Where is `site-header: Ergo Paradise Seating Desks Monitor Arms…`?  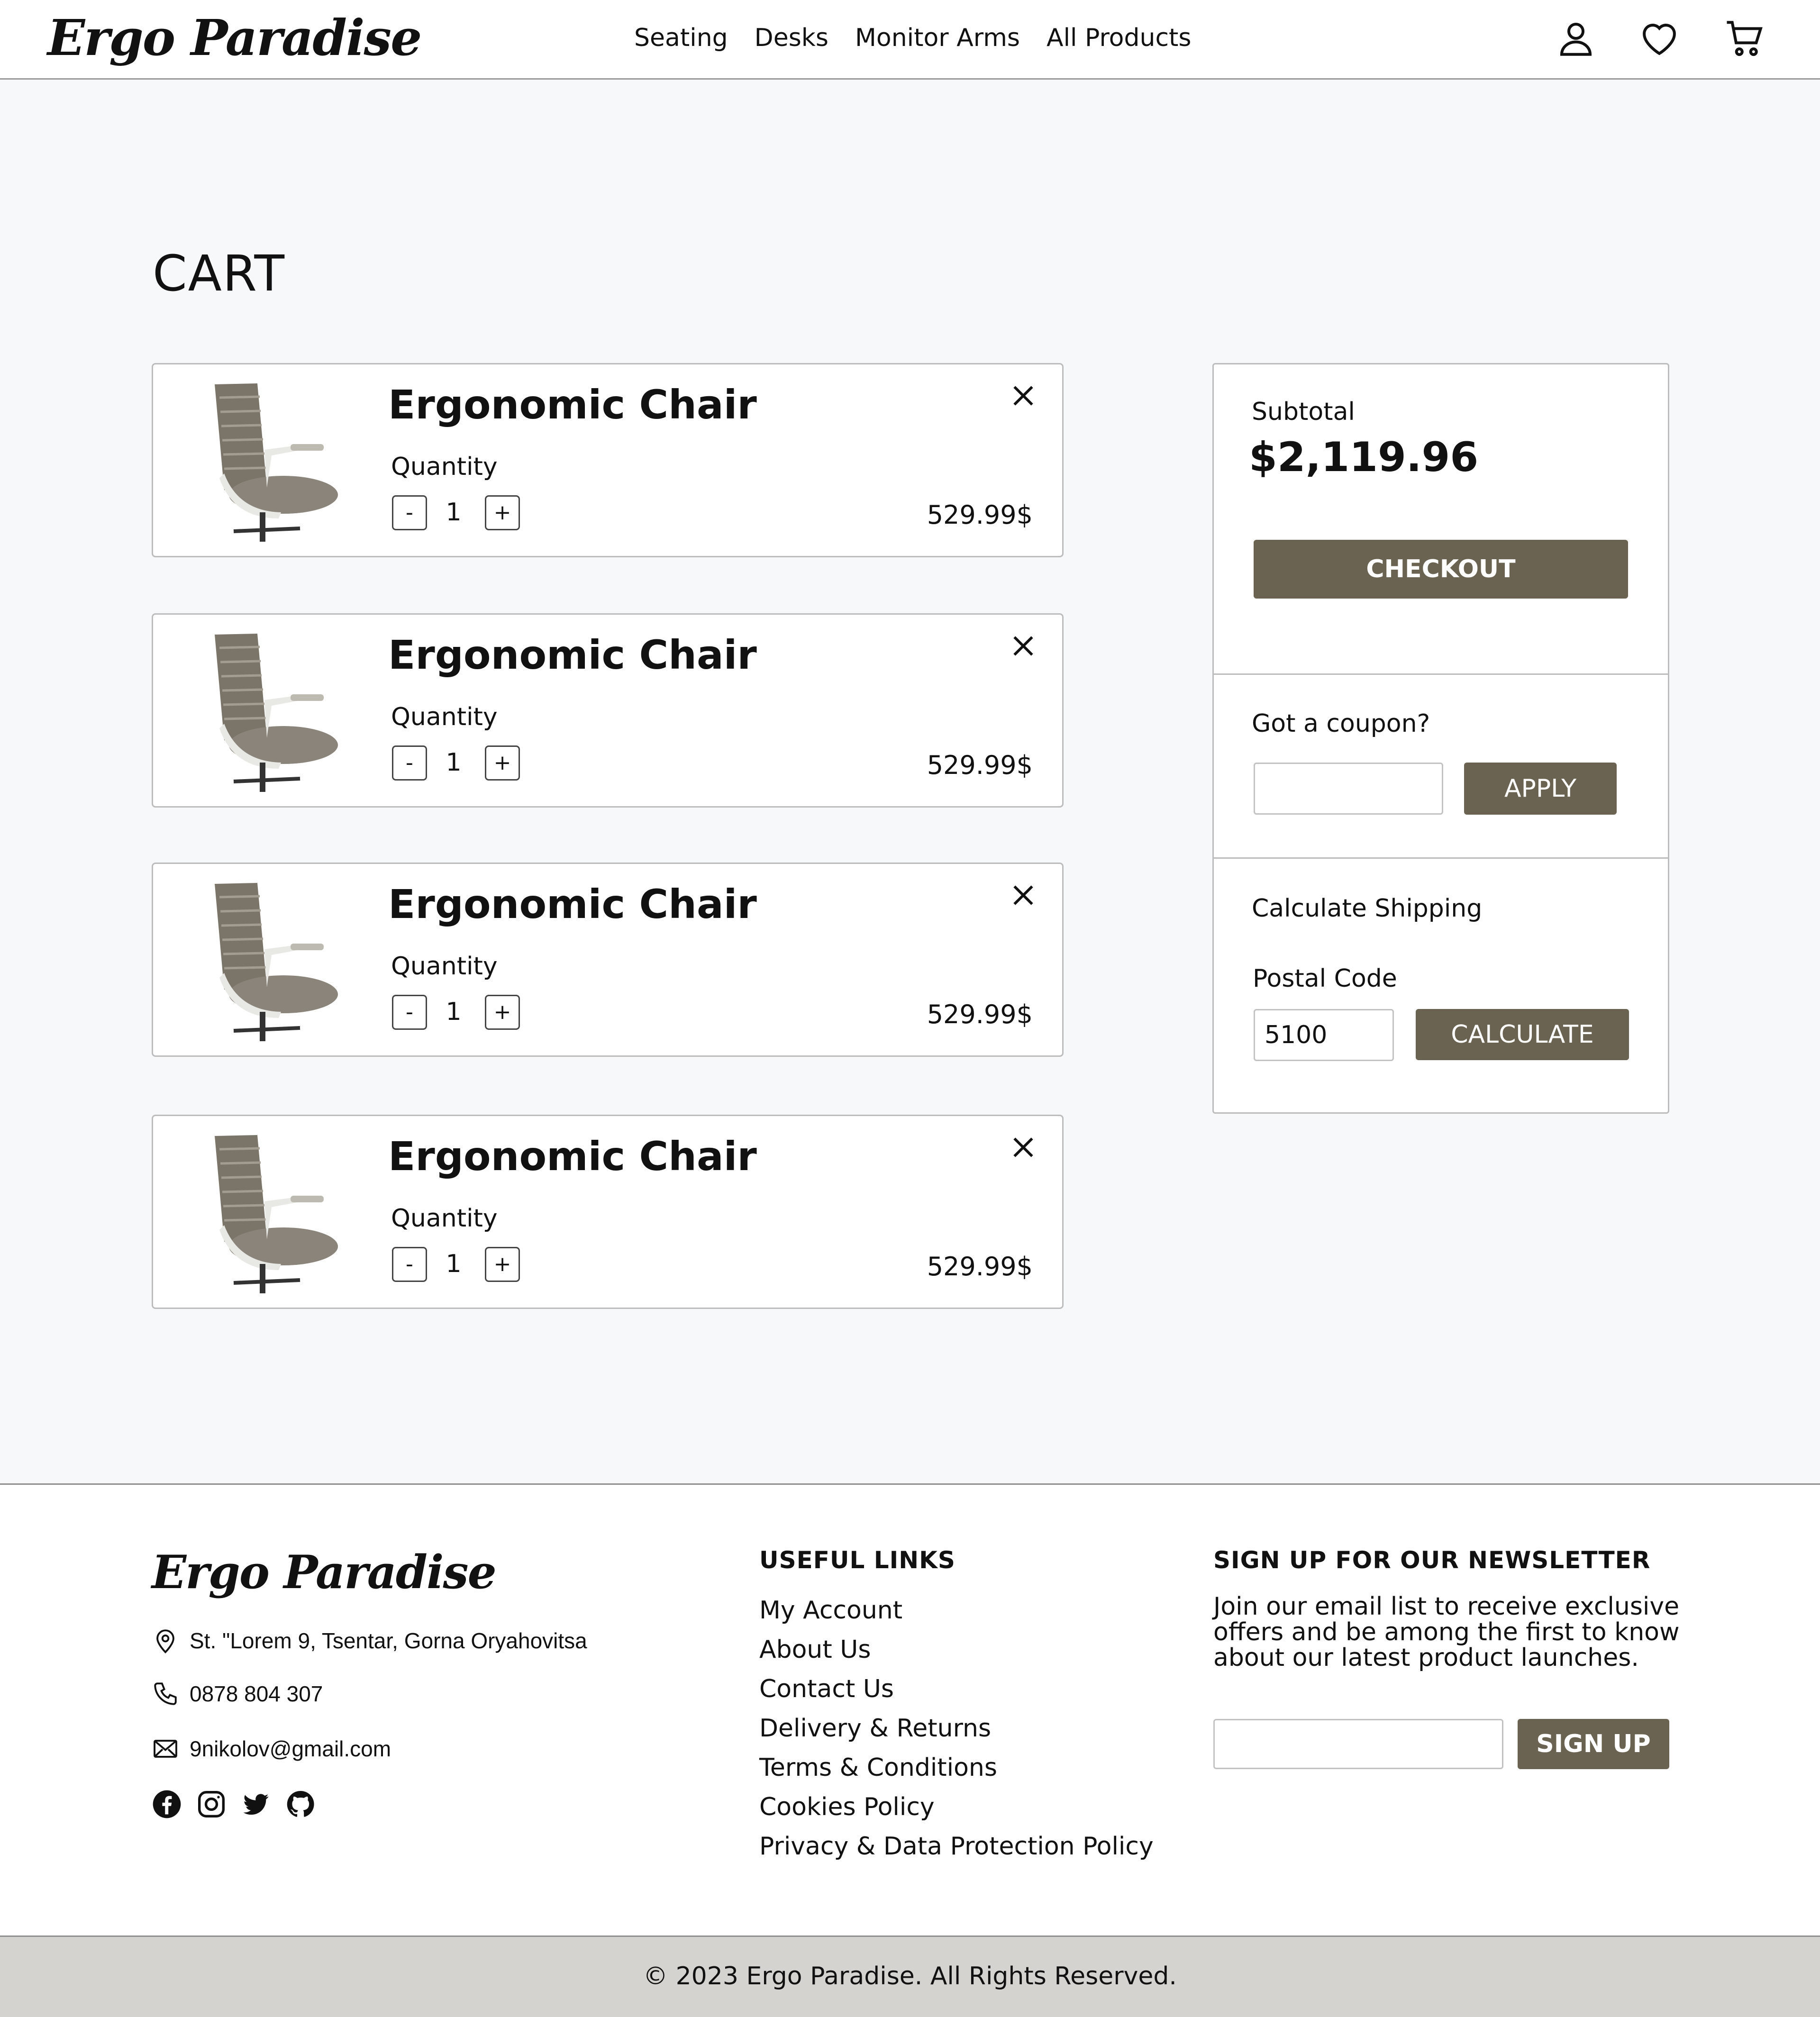 site-header: Ergo Paradise Seating Desks Monitor Arms… is located at coordinates (910, 40).